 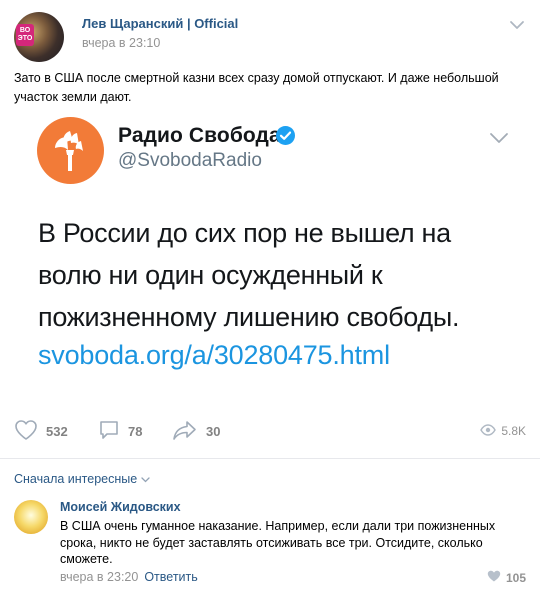 What do you see at coordinates (515, 577) in the screenshot?
I see `comment-like-count: 105` at bounding box center [515, 577].